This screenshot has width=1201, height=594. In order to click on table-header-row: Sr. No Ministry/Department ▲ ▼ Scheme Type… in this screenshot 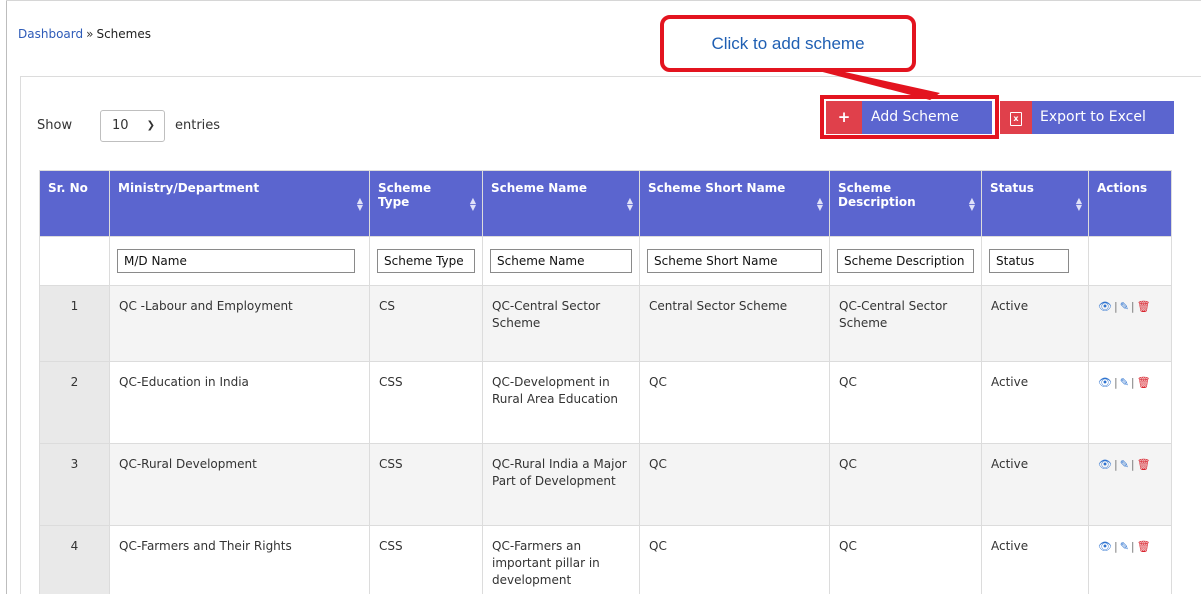, I will do `click(605, 203)`.